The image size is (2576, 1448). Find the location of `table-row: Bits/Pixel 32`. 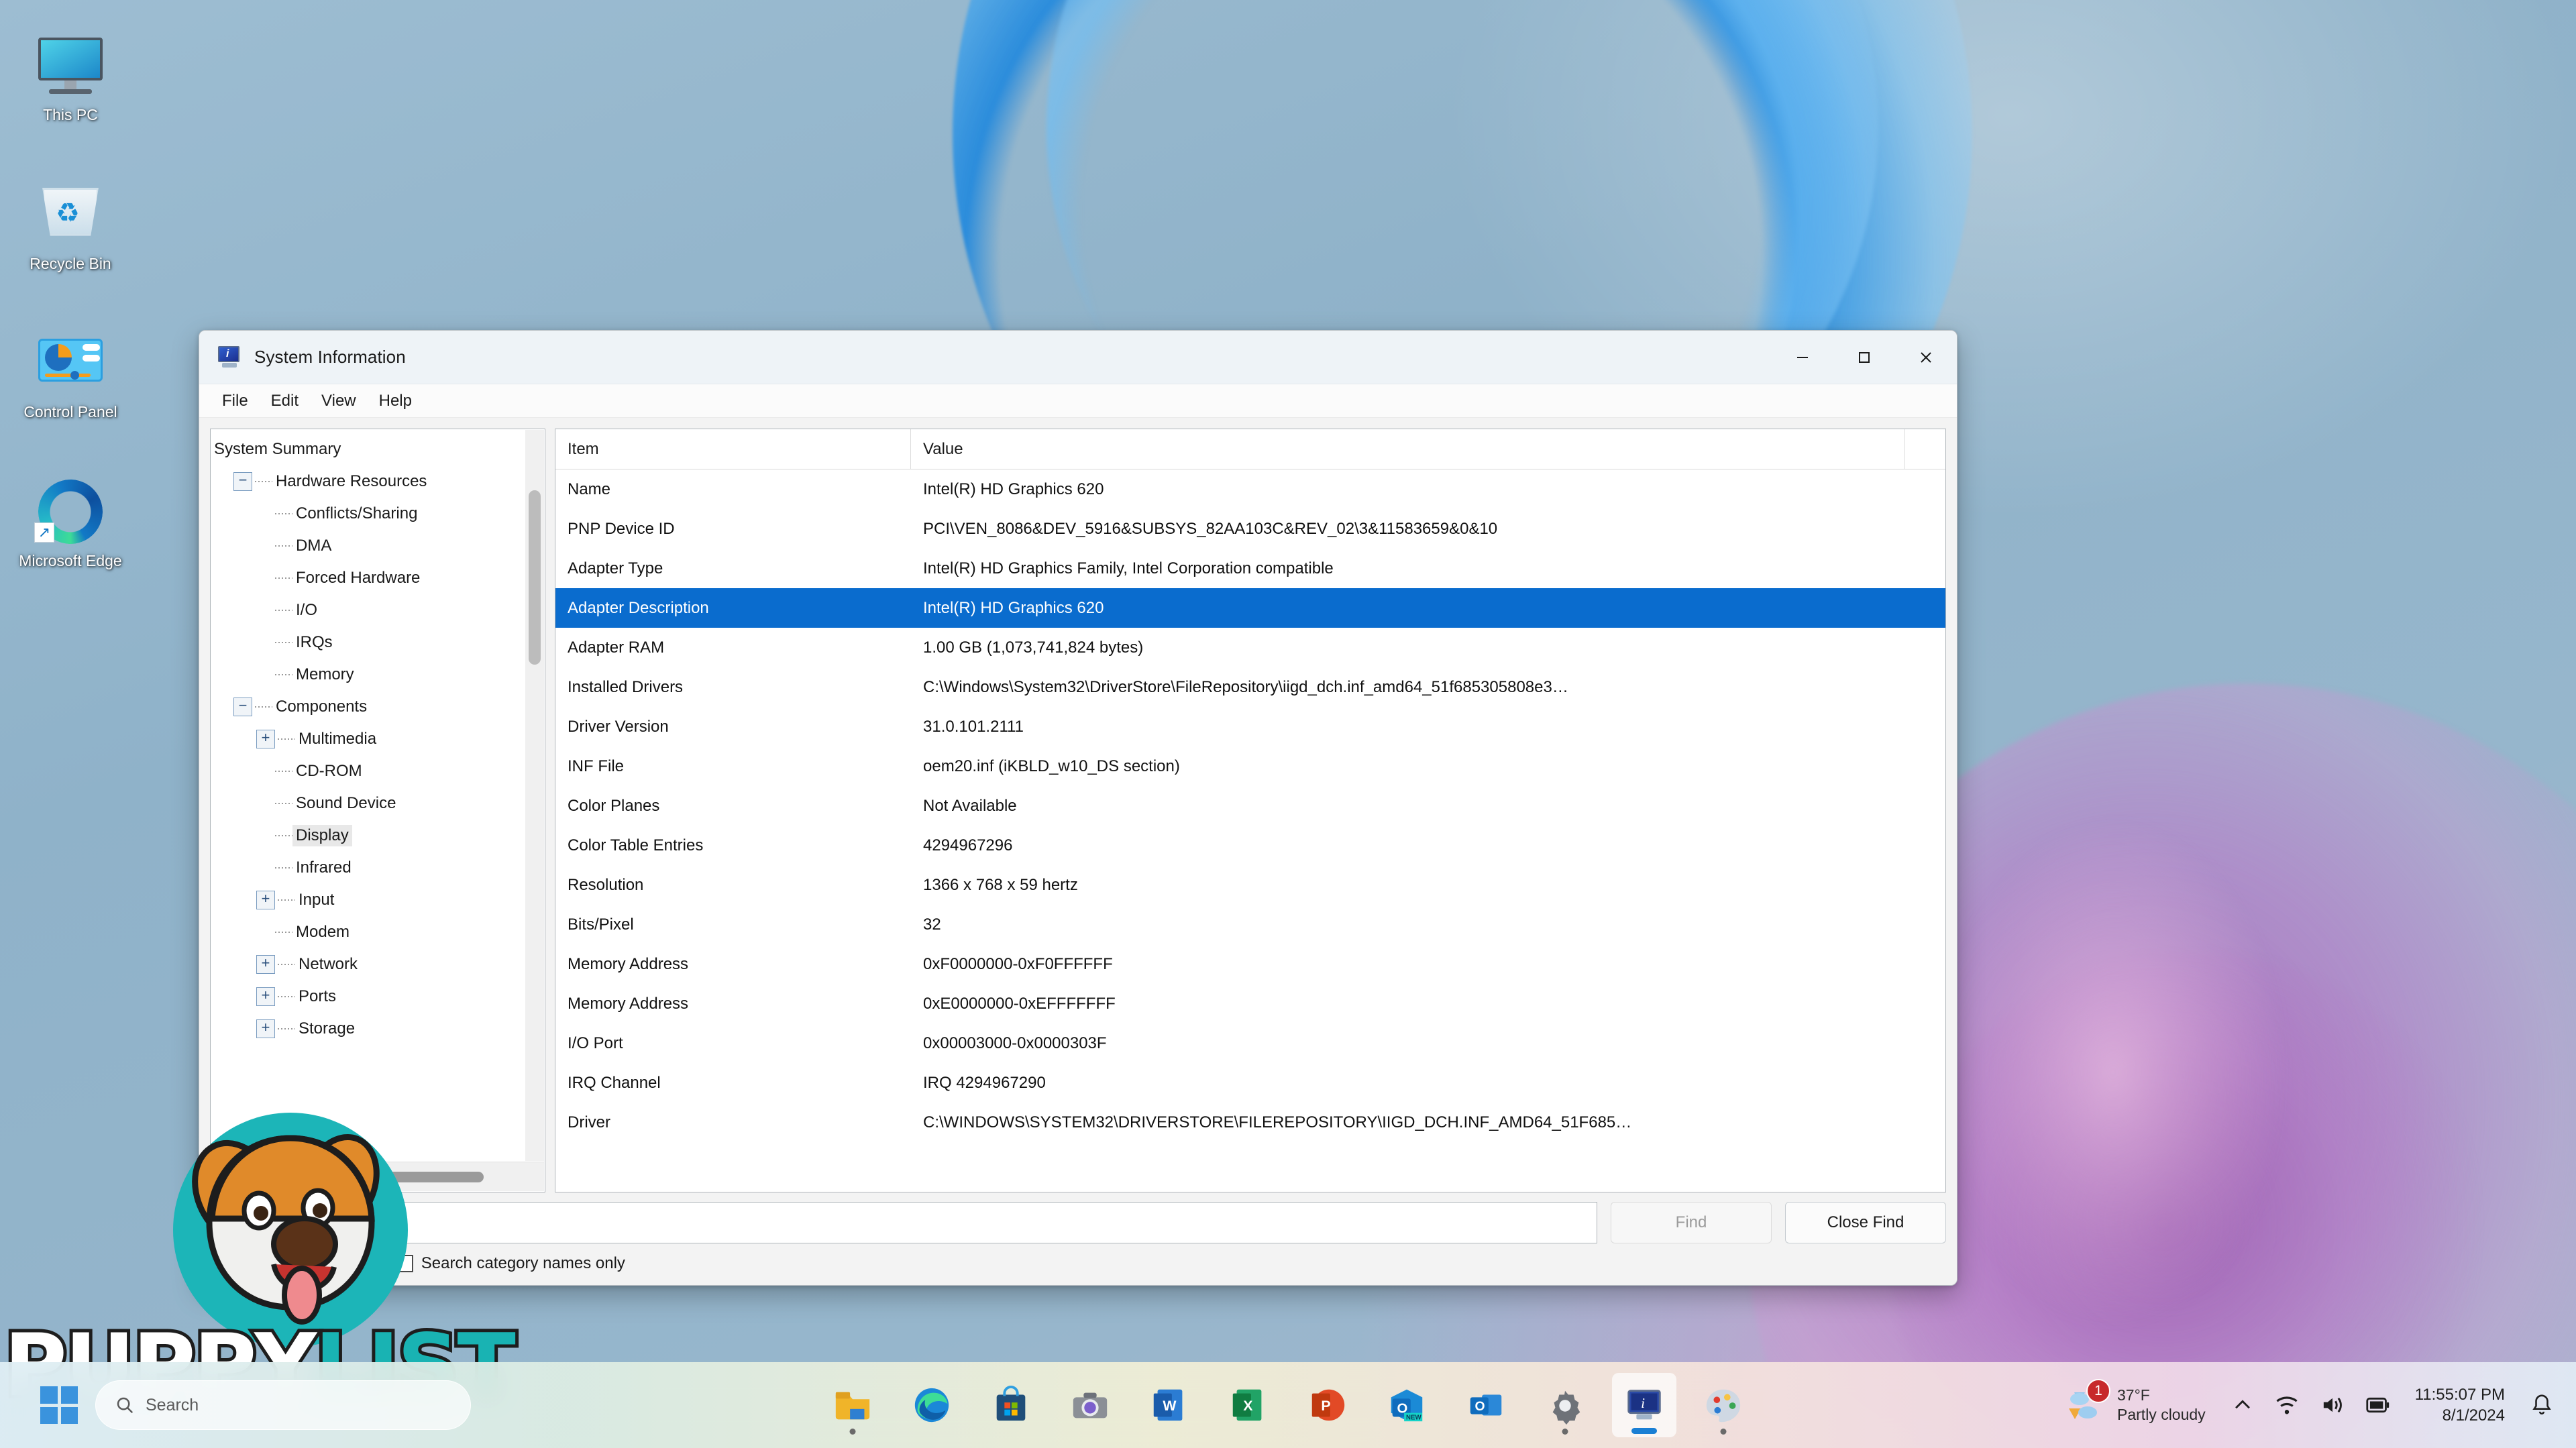

table-row: Bits/Pixel 32 is located at coordinates (1250, 924).